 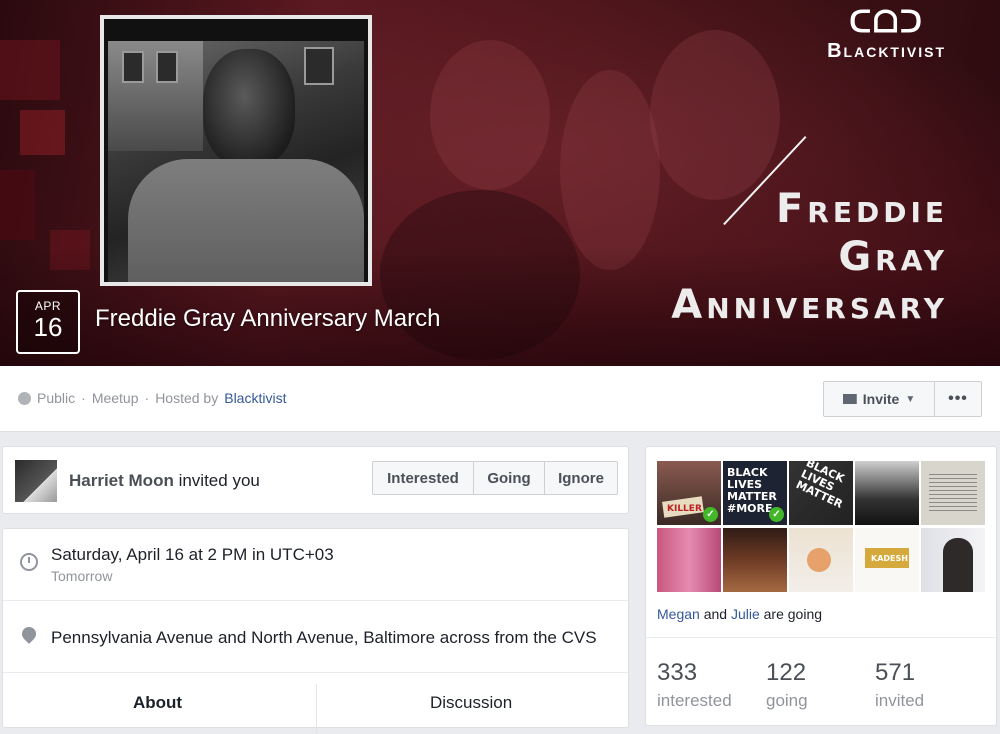 What do you see at coordinates (236, 150) in the screenshot?
I see `freddie-gray-portrait` at bounding box center [236, 150].